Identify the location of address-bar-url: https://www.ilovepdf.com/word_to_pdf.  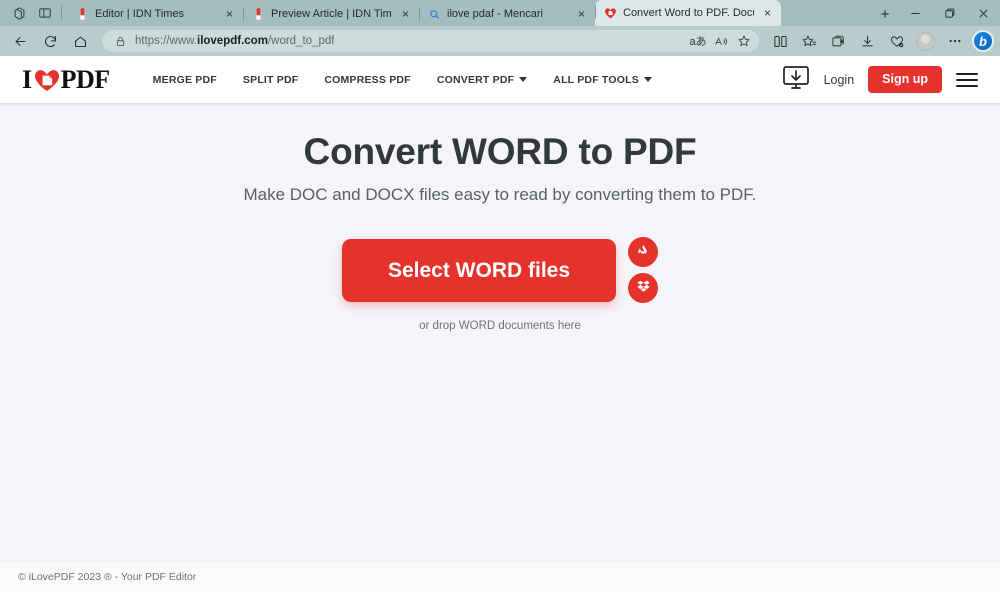
(235, 41).